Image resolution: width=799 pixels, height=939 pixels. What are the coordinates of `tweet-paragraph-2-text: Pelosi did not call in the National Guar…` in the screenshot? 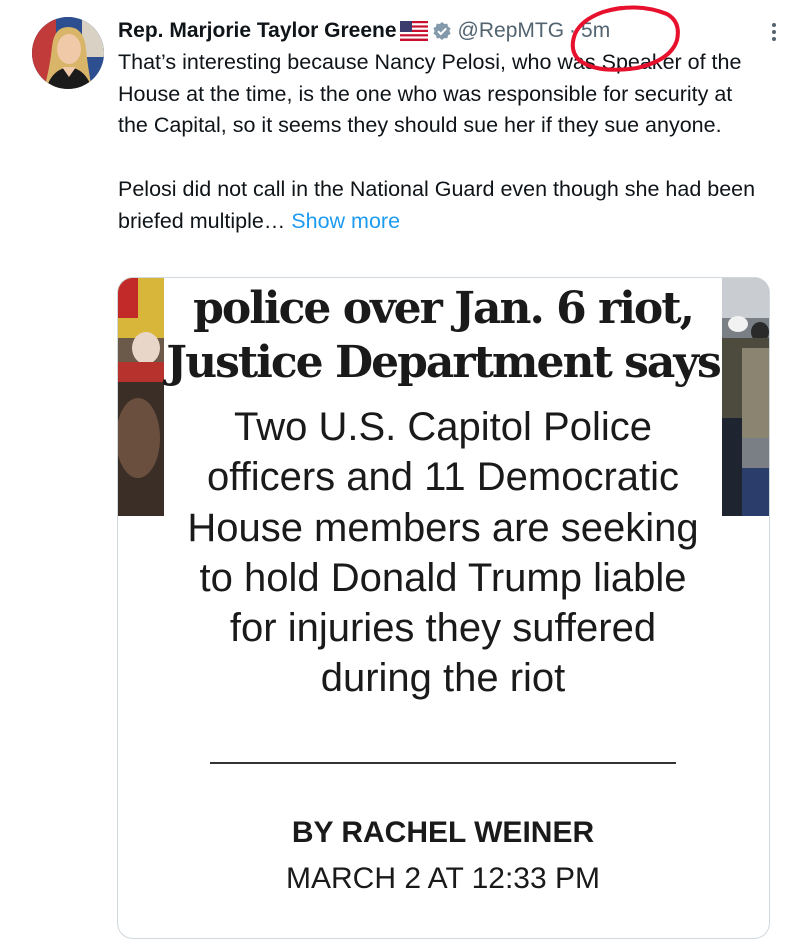 It's located at (437, 204).